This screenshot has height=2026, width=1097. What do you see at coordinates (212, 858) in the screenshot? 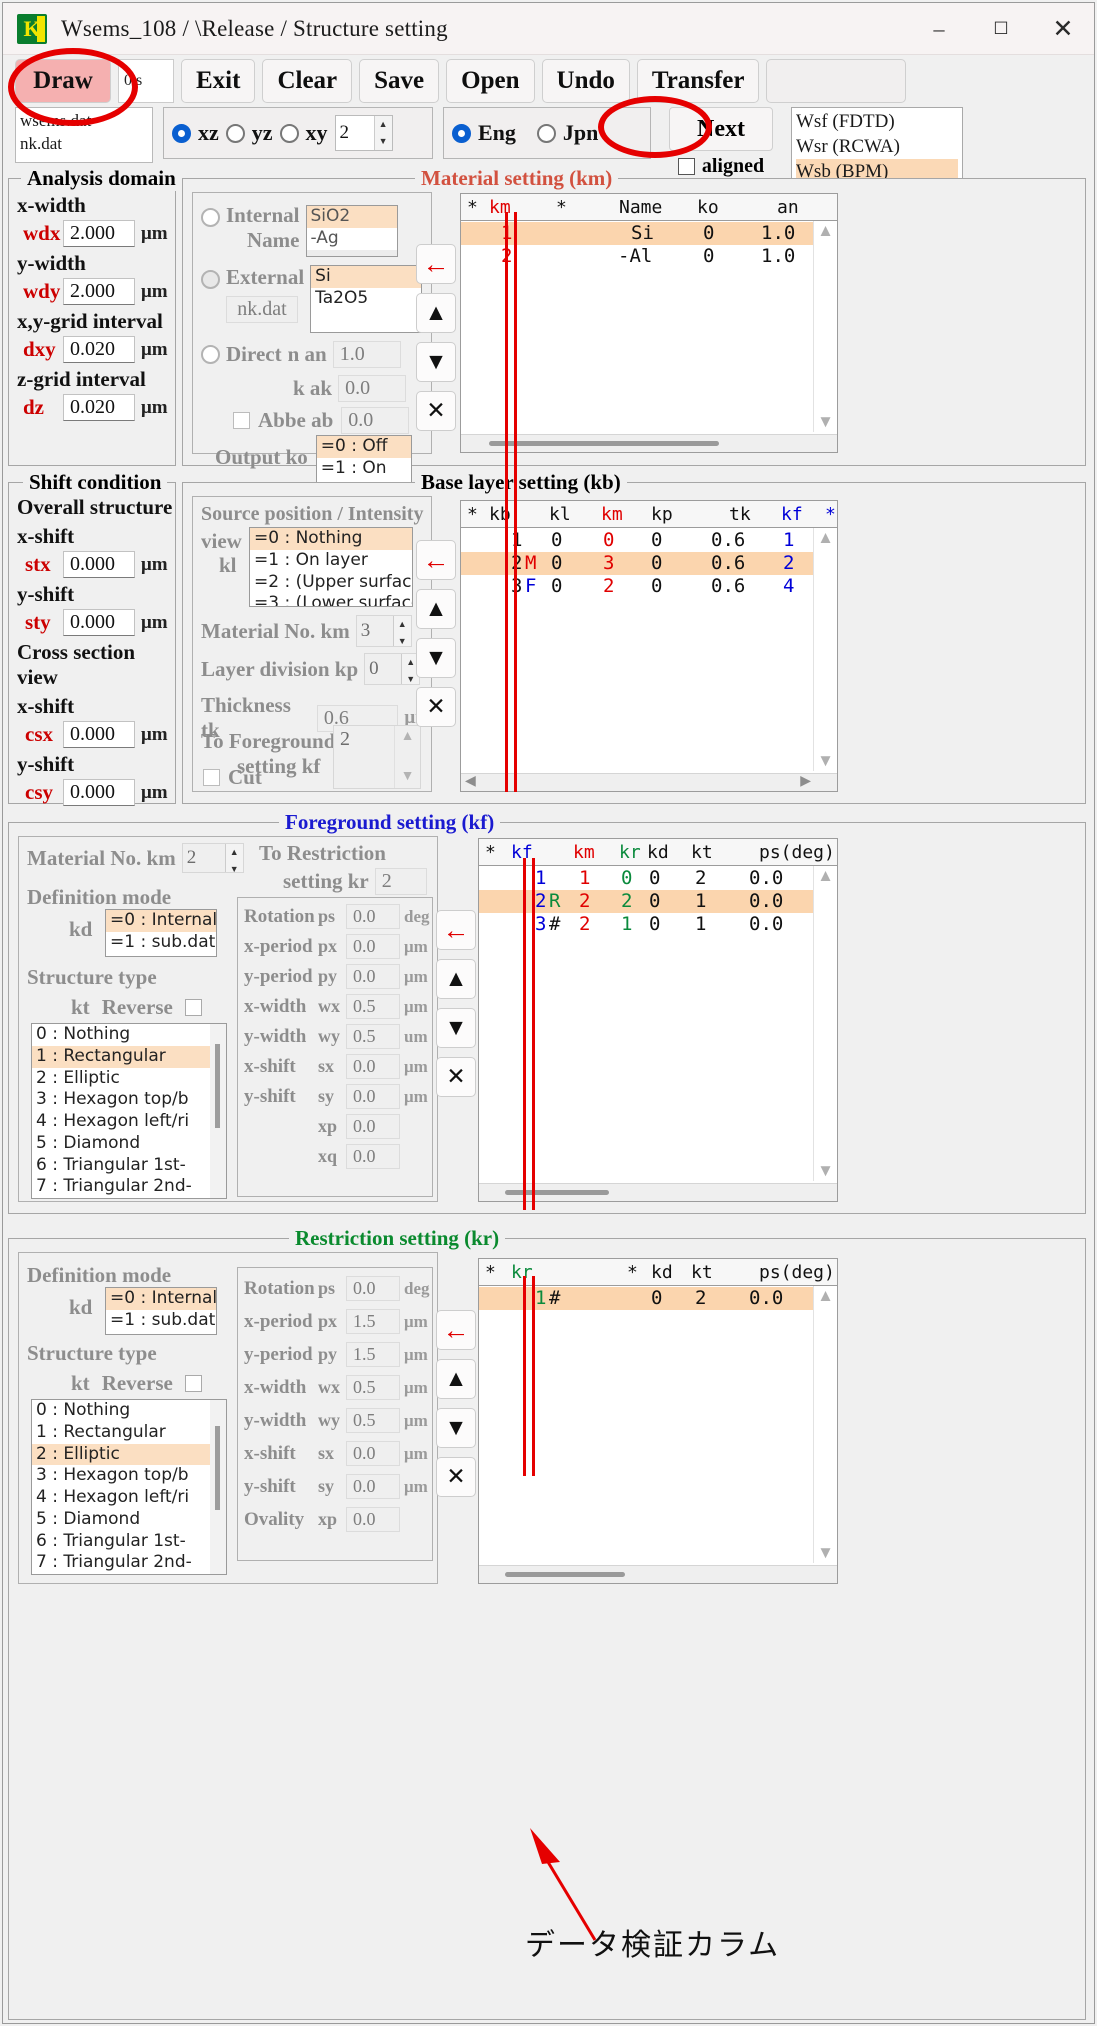
I see `fg-material-no-stepper: 2 ▲ ▼` at bounding box center [212, 858].